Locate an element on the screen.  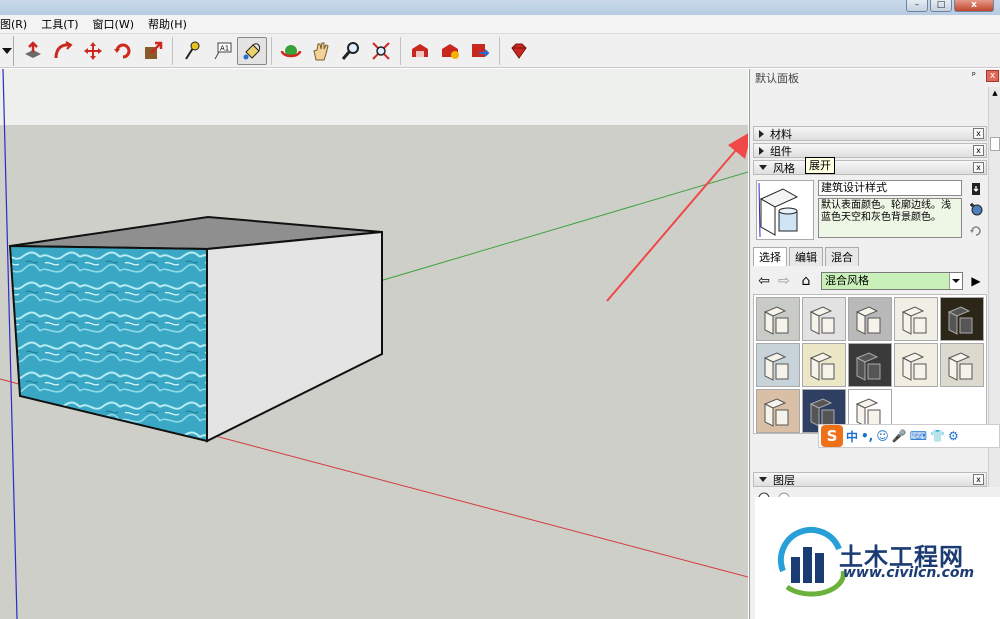
ruby-button is located at coordinates (519, 51).